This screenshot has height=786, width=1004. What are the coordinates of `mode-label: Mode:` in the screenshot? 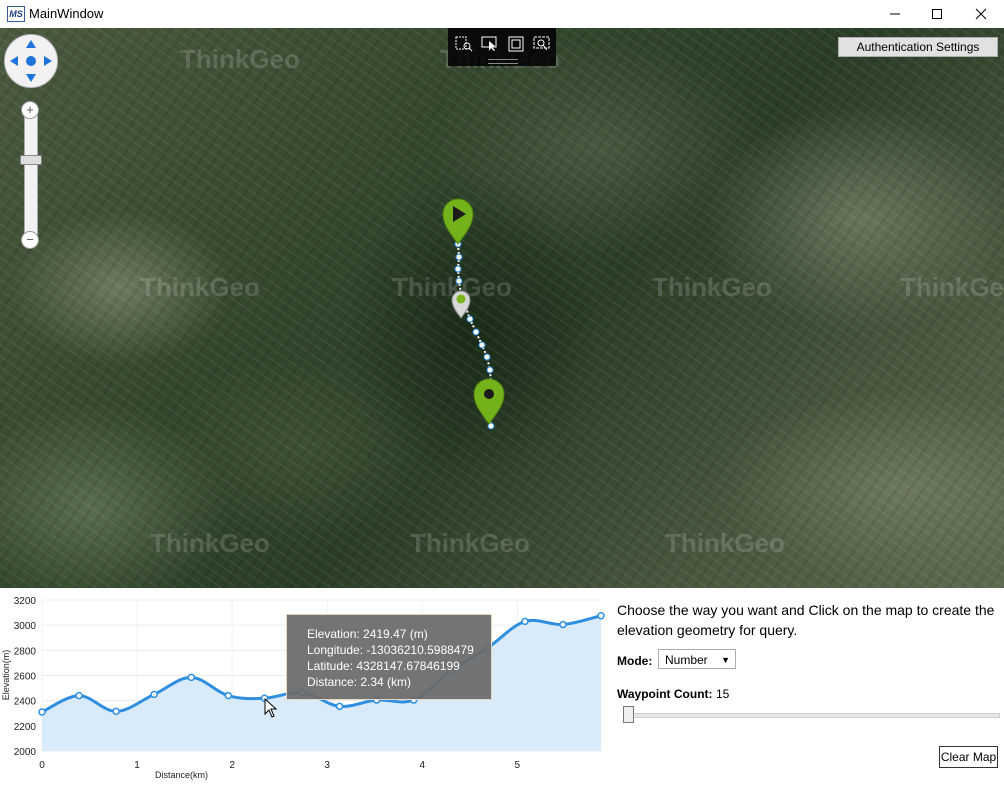 It's located at (635, 661).